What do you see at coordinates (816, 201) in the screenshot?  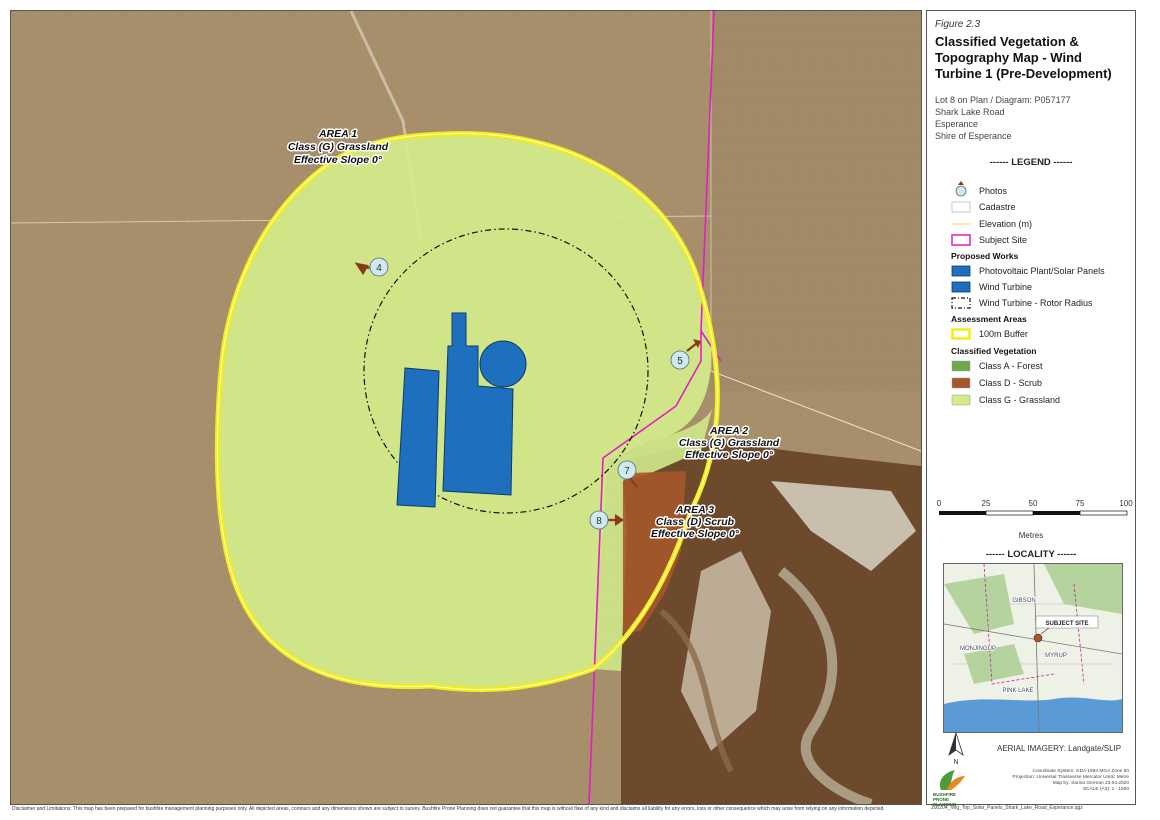 I see `paddock-east` at bounding box center [816, 201].